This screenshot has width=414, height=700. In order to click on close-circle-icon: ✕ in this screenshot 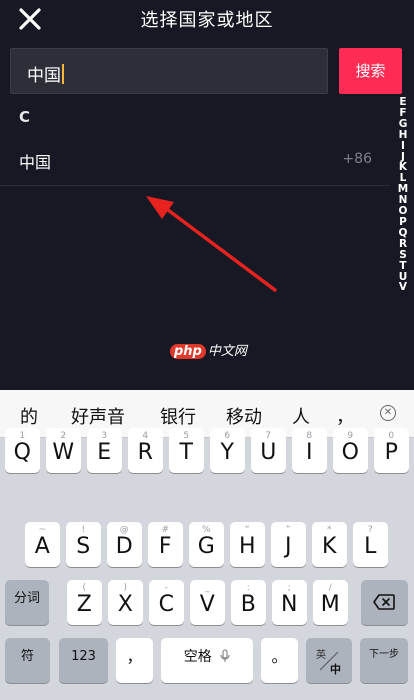, I will do `click(388, 413)`.